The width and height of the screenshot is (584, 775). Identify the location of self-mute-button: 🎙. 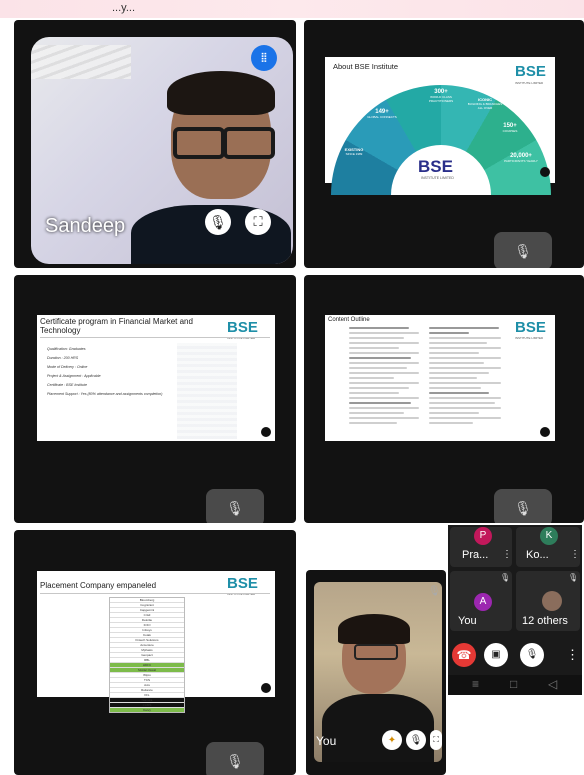
(416, 740).